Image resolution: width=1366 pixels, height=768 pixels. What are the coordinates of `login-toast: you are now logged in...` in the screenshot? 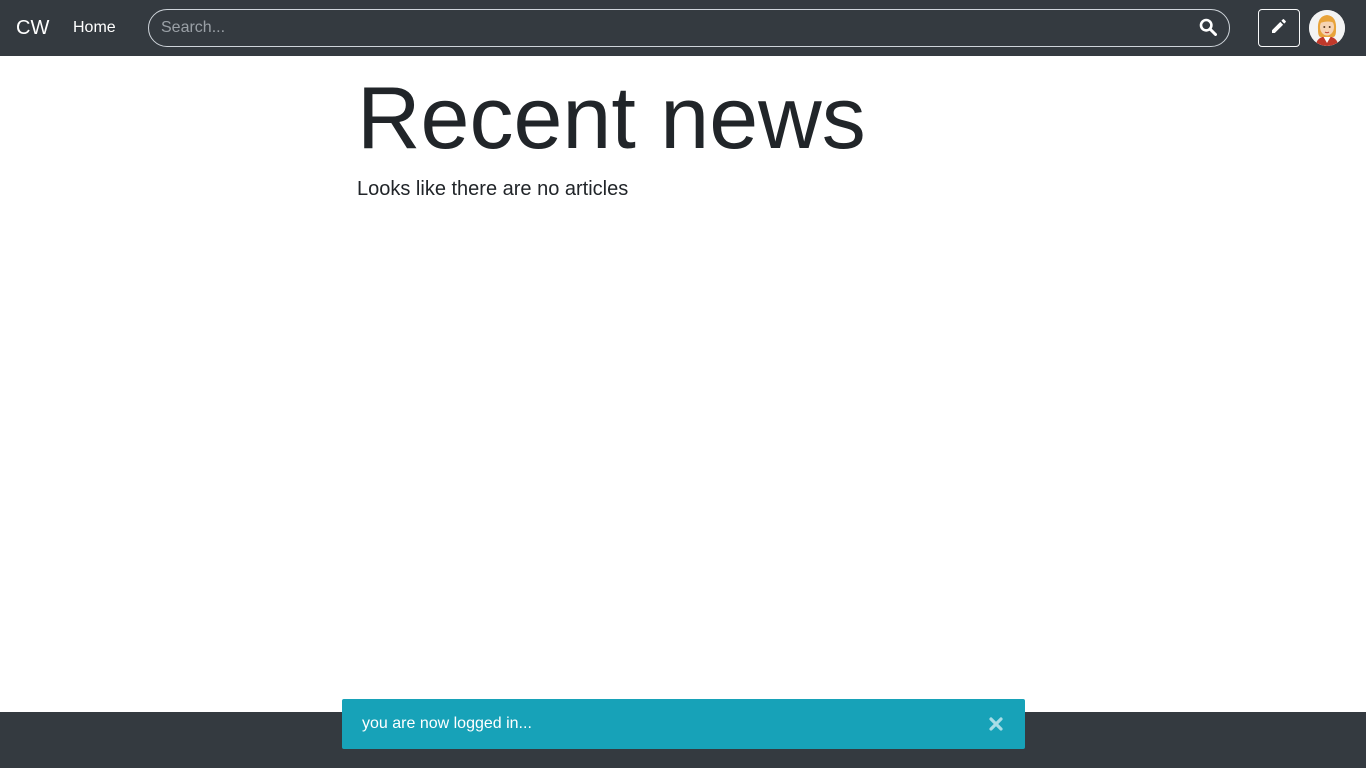 It's located at (683, 724).